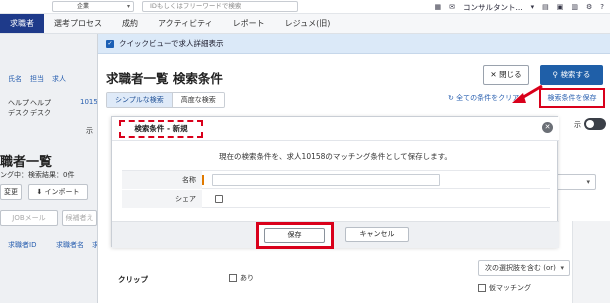 The height and width of the screenshot is (303, 610). What do you see at coordinates (198, 100) in the screenshot?
I see `tab-advanced-search: 高度な検索` at bounding box center [198, 100].